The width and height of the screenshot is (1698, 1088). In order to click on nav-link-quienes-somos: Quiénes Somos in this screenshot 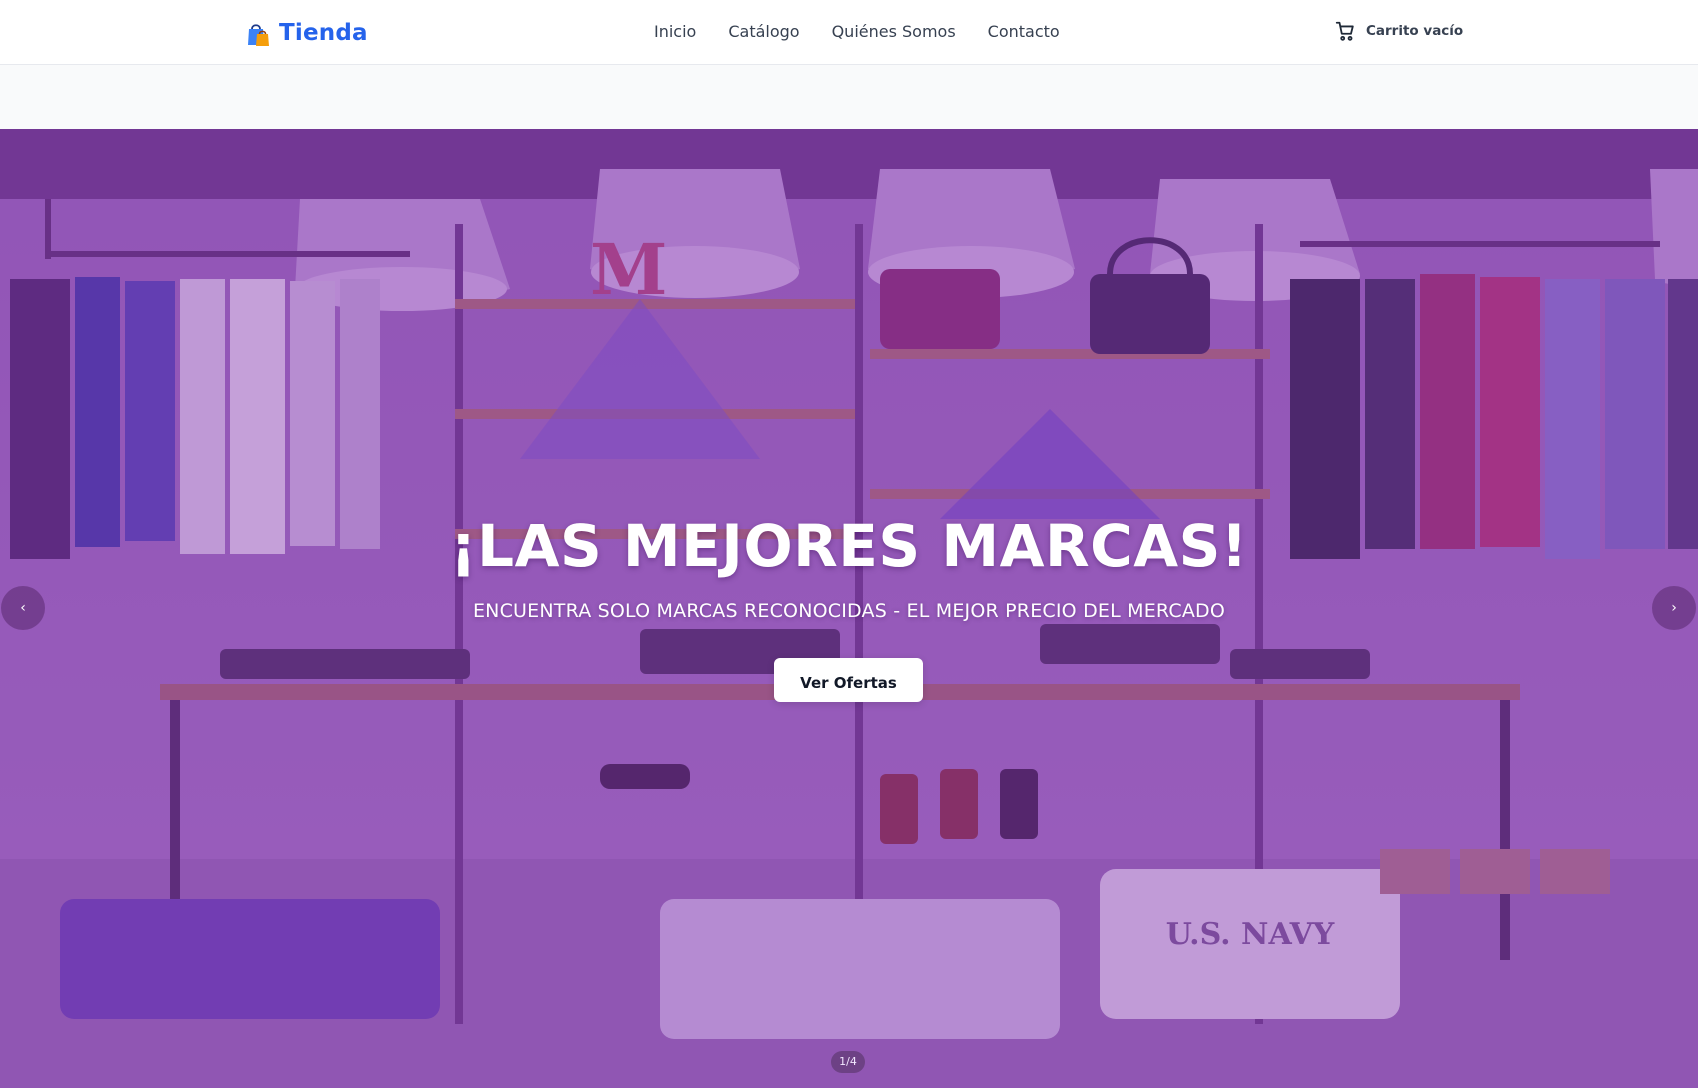, I will do `click(894, 32)`.